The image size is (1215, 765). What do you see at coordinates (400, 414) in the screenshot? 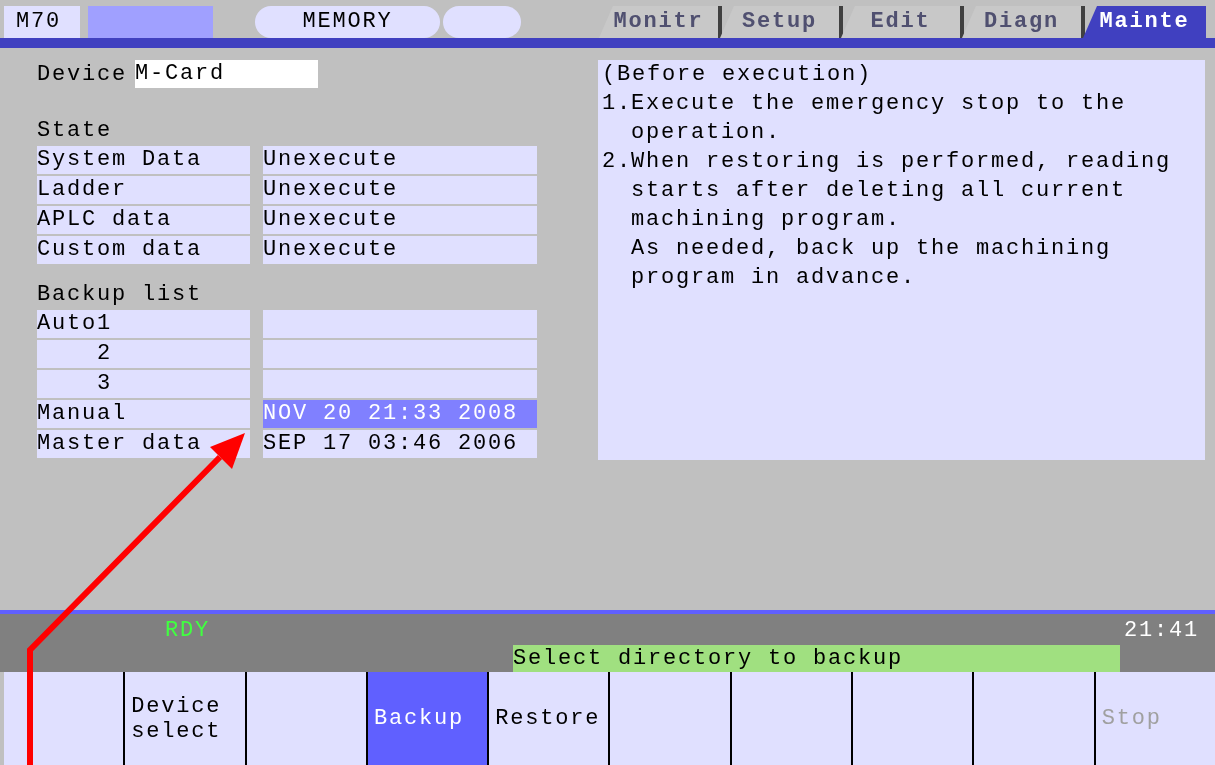
I see `table-cell: NOV 20 21:33 2008` at bounding box center [400, 414].